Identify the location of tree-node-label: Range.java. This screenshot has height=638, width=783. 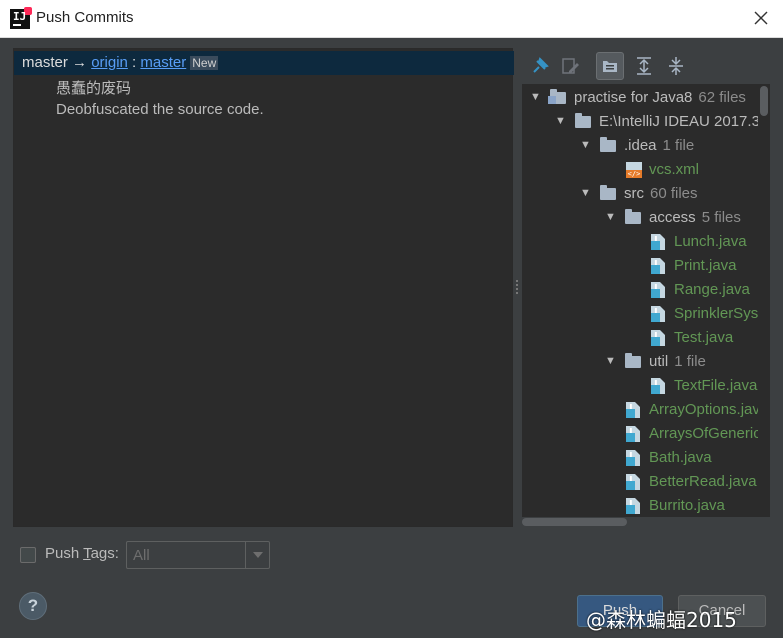
(712, 289).